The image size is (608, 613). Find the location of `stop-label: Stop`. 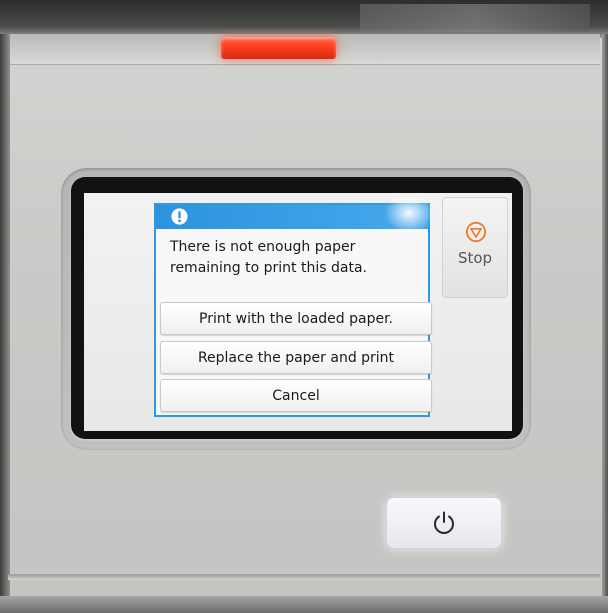

stop-label: Stop is located at coordinates (475, 258).